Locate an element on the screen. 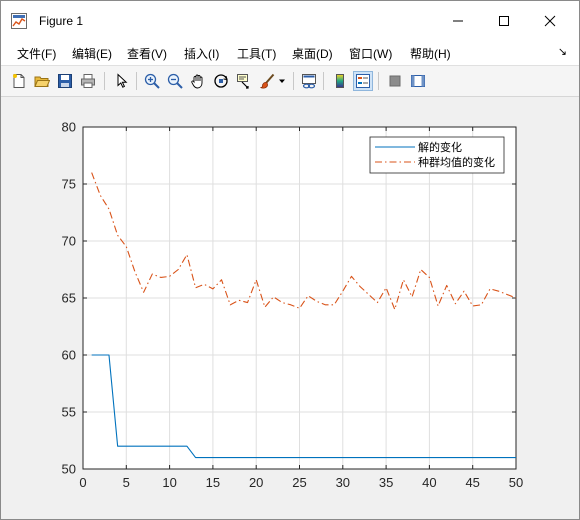 This screenshot has height=520, width=580. y-tick-label: 70 is located at coordinates (69, 241).